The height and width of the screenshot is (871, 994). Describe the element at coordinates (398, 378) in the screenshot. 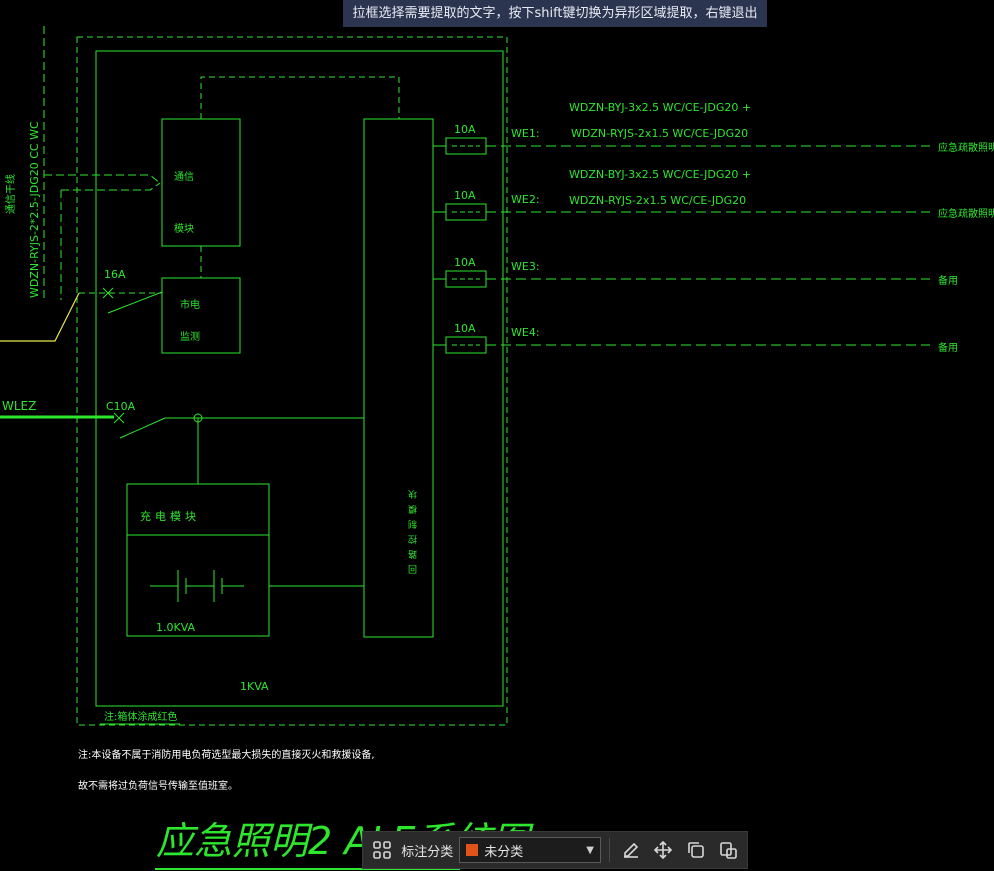

I see `control-module-box` at that location.